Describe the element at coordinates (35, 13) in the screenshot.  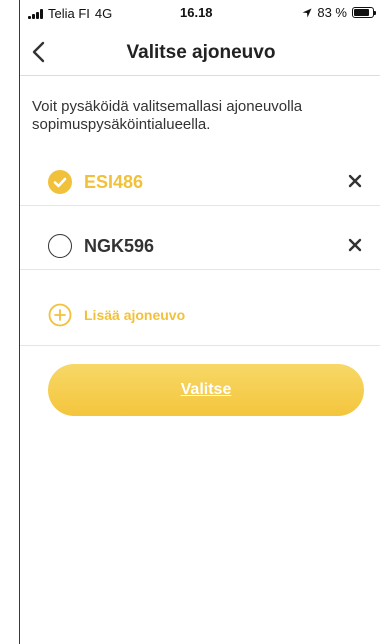
I see `signal-icon` at that location.